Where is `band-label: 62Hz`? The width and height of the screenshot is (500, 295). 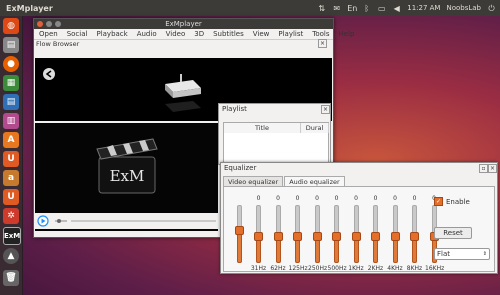
band-label: 62Hz is located at coordinates (278, 268).